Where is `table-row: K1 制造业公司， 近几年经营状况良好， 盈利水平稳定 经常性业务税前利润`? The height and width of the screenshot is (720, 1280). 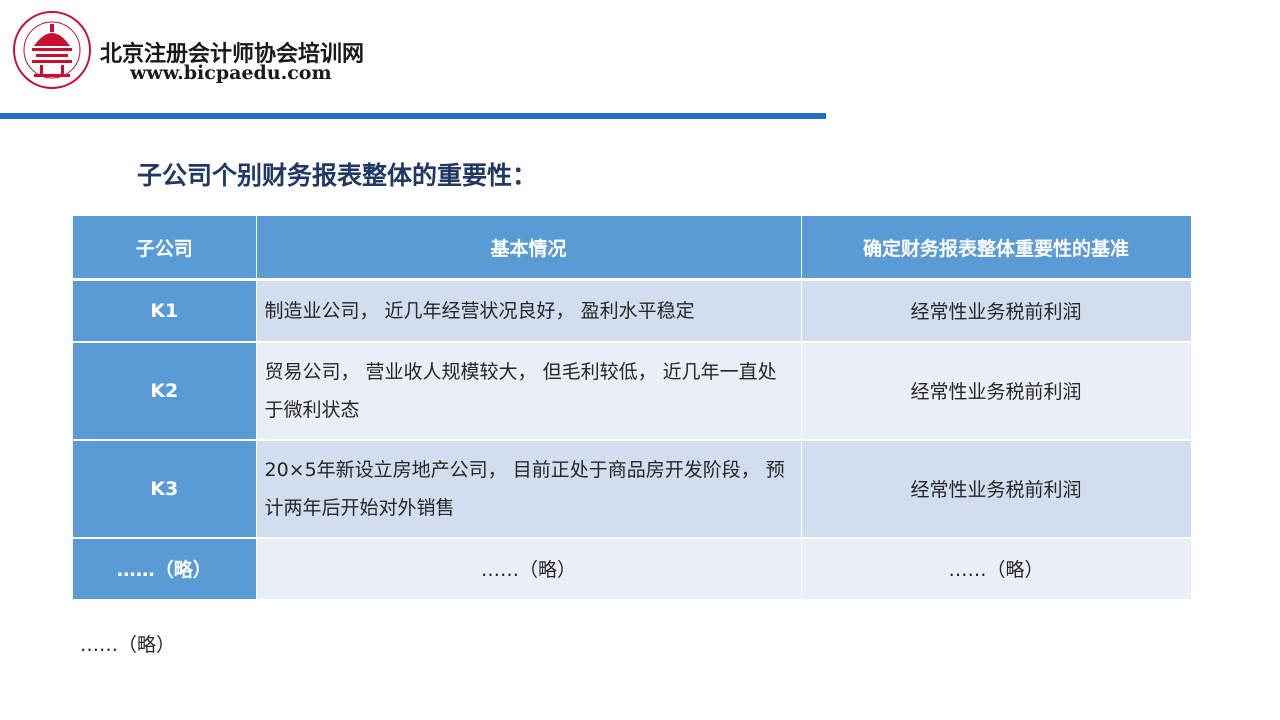 table-row: K1 制造业公司， 近几年经营状况良好， 盈利水平稳定 经常性业务税前利润 is located at coordinates (632, 311).